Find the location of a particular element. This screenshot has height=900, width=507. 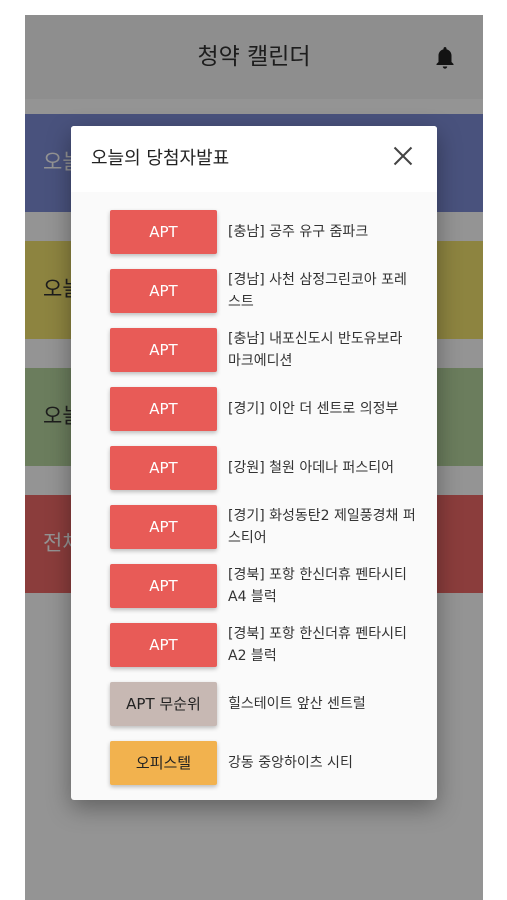

list-item: APT [경기] 이안 더 센트로 의정부 is located at coordinates (254, 400).